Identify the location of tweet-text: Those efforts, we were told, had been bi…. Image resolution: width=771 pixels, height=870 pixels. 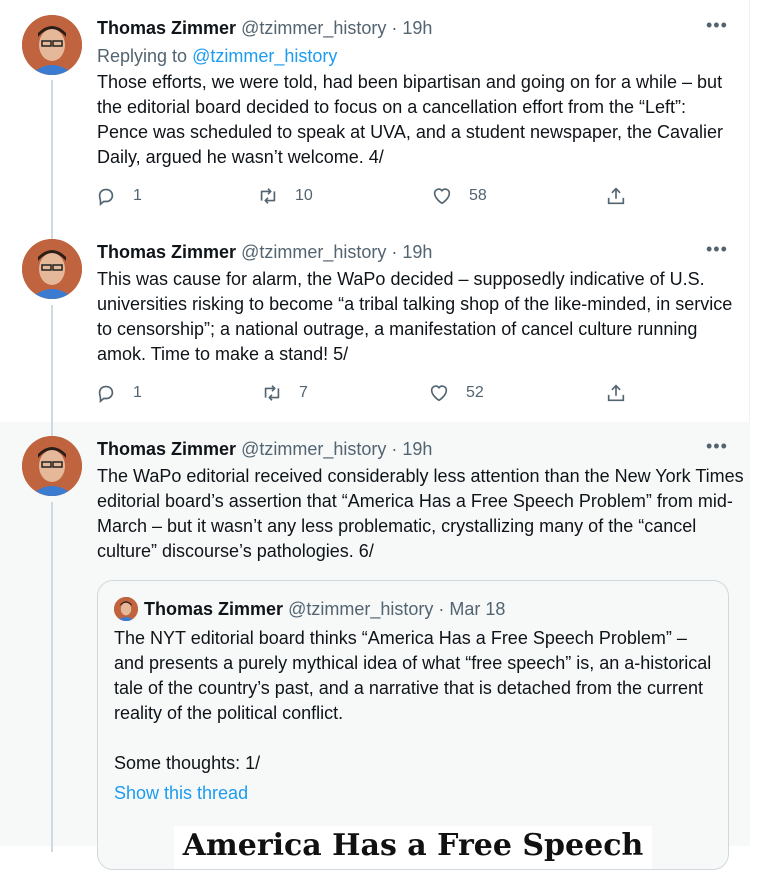
(410, 119).